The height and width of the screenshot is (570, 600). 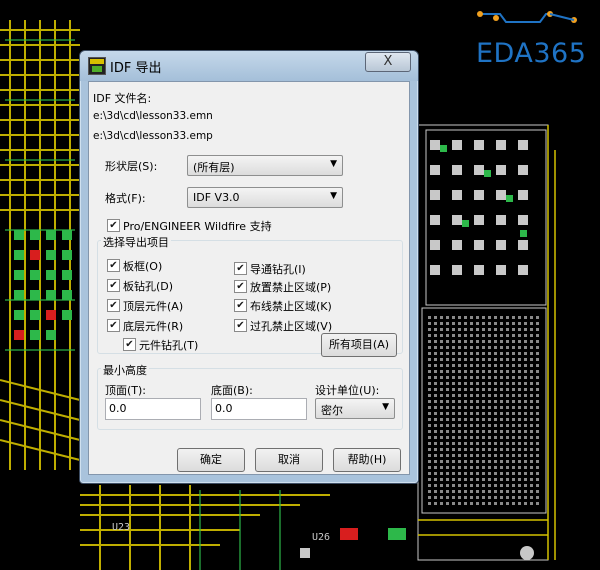 What do you see at coordinates (113, 285) in the screenshot?
I see `board-drill-checkbox: ✔` at bounding box center [113, 285].